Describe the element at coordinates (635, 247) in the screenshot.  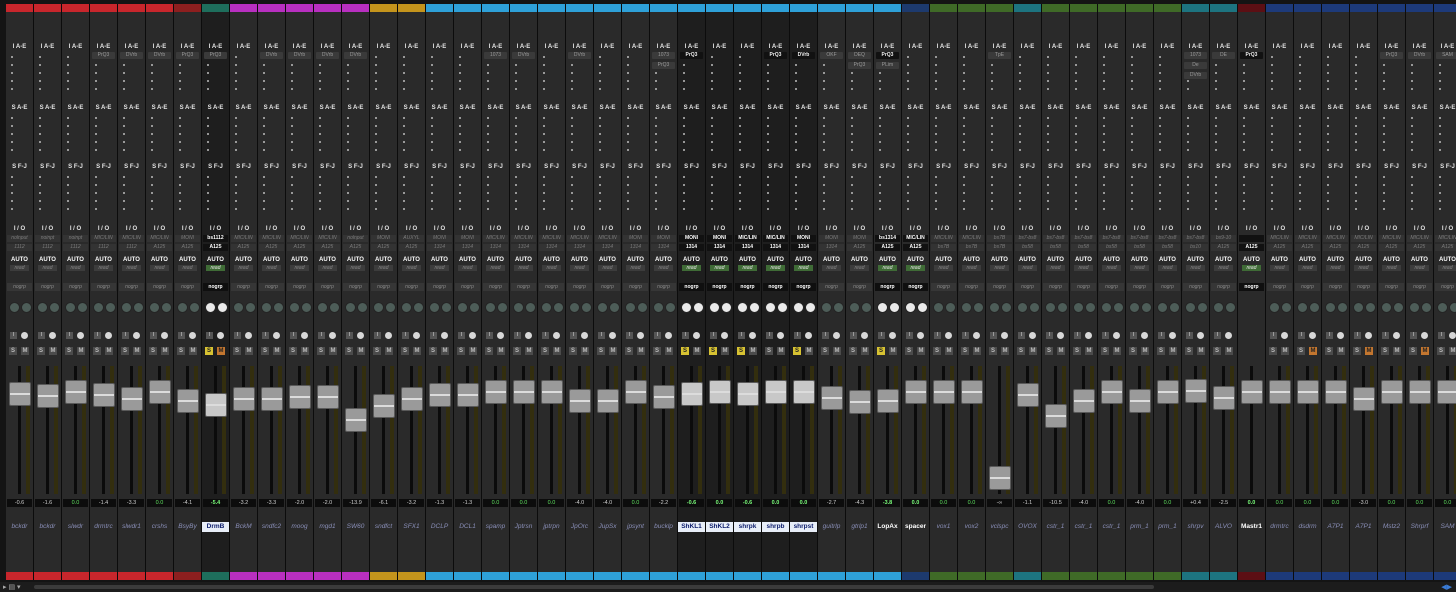
I see `output-selector: 1314` at that location.